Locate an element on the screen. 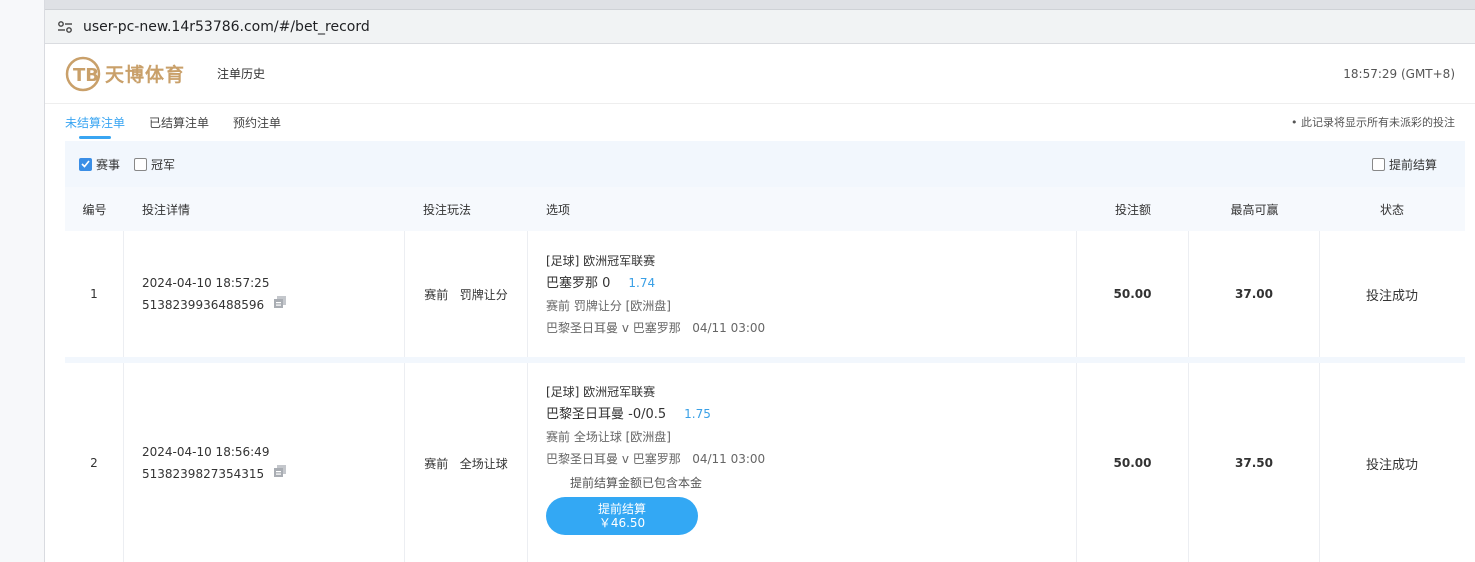 This screenshot has height=562, width=1475. tab-note: • 此记录将显示所有未派彩的投注 is located at coordinates (1373, 122).